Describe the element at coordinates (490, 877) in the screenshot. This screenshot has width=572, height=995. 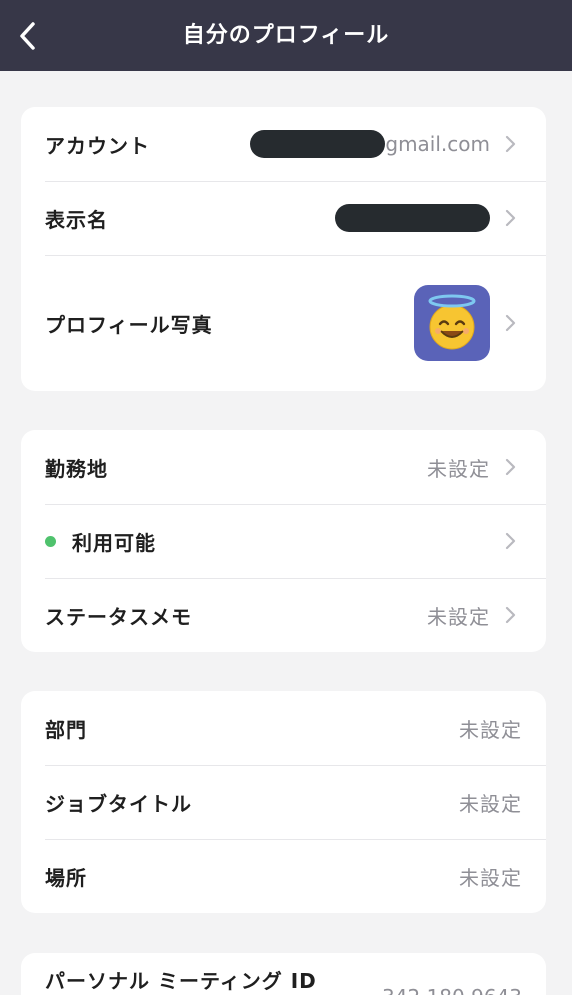
I see `location-value: 未設定` at that location.